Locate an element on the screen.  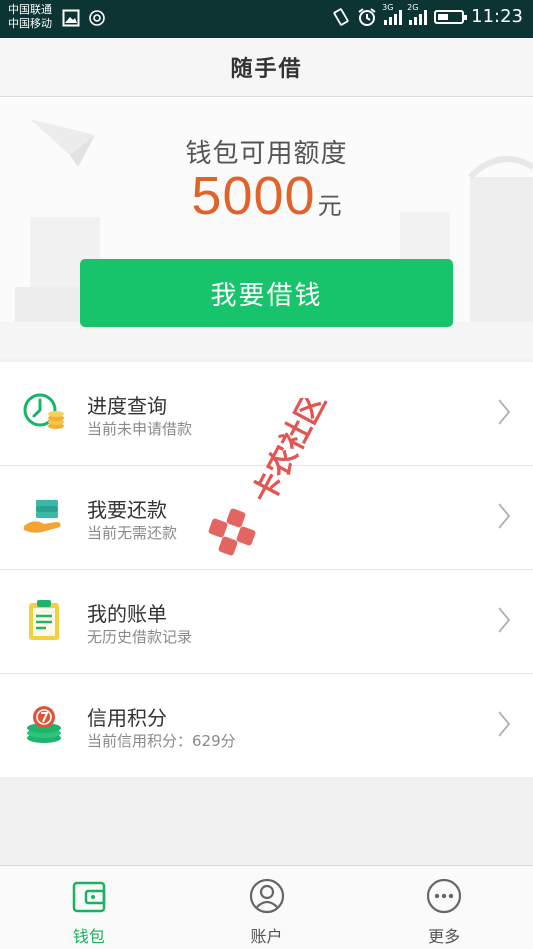
nav-tab-wallet: 钱包 is located at coordinates (89, 907).